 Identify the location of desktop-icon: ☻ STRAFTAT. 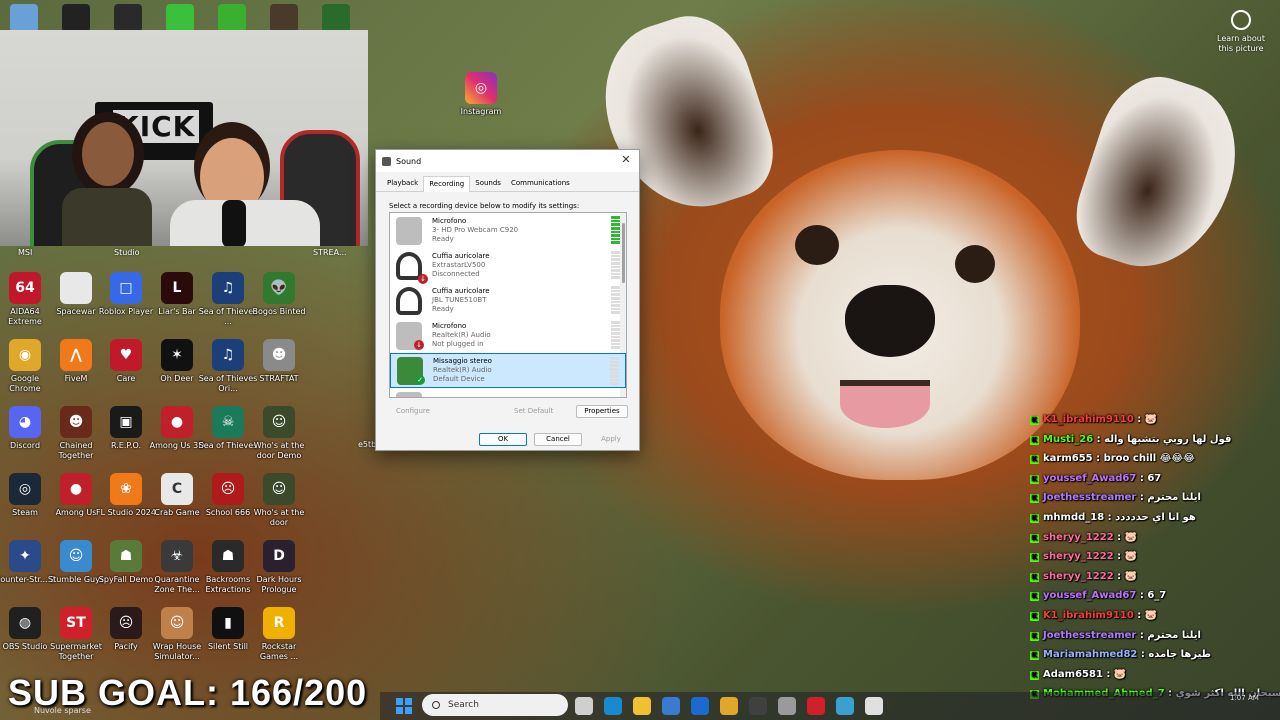
(279, 361).